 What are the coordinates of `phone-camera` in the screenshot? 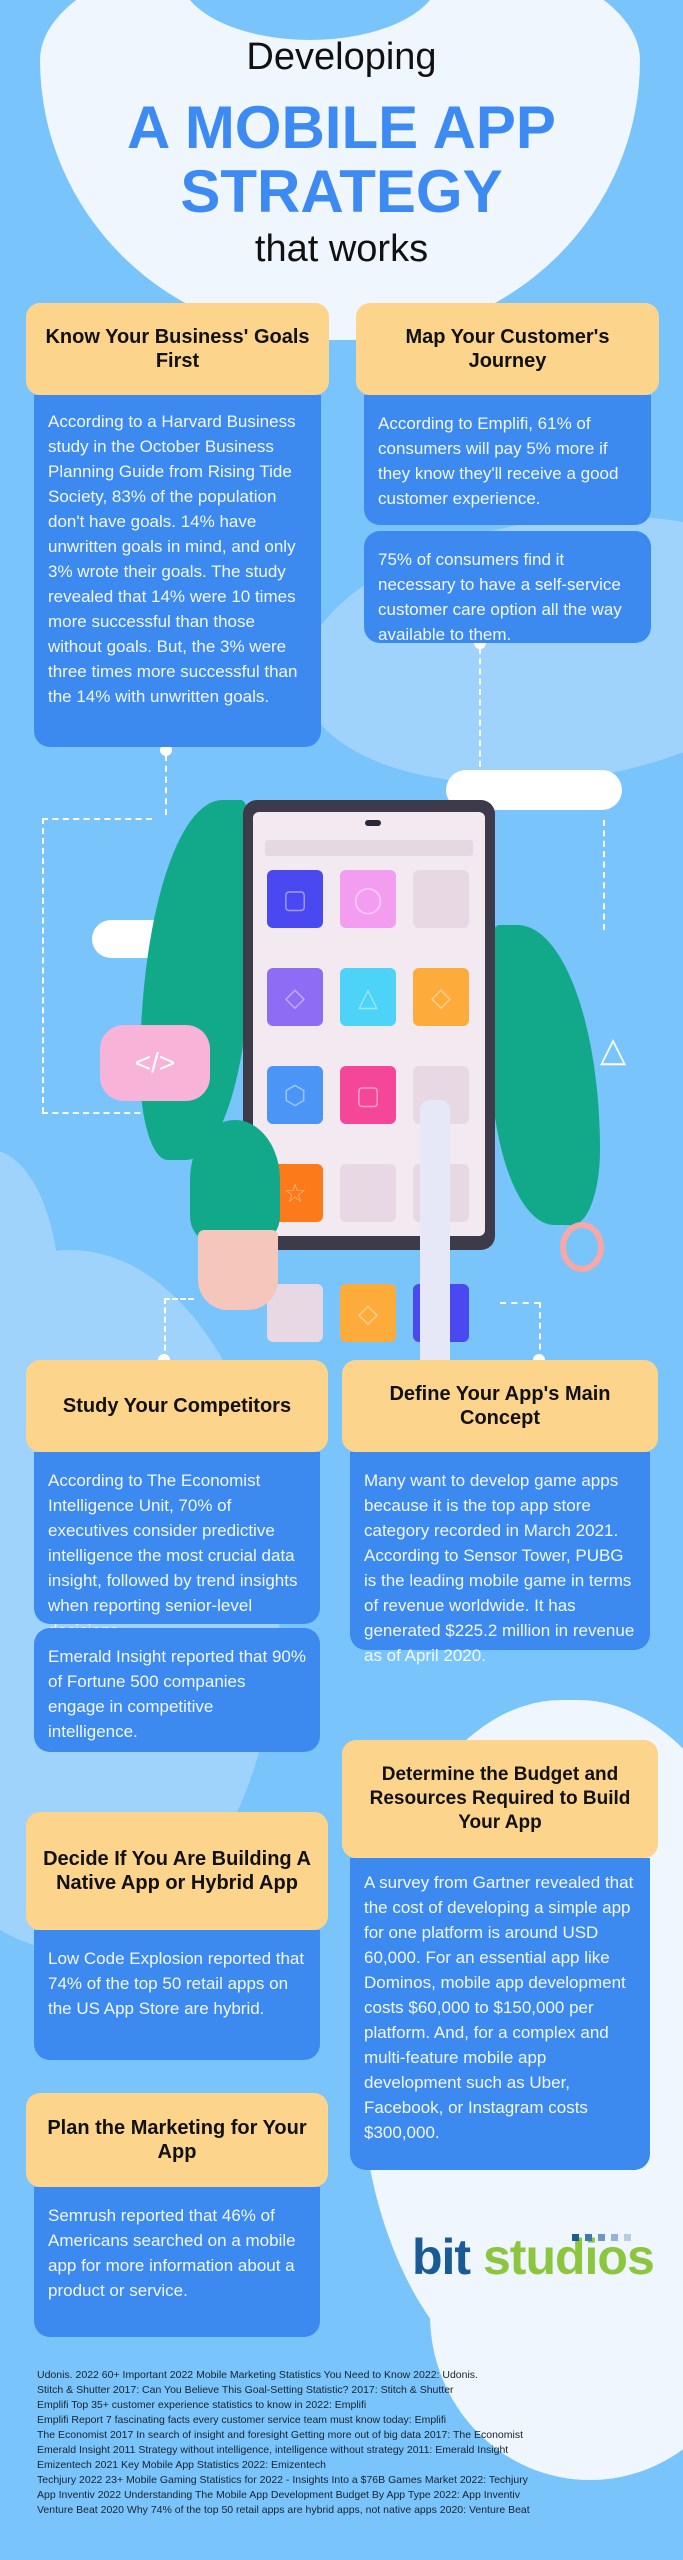 It's located at (373, 823).